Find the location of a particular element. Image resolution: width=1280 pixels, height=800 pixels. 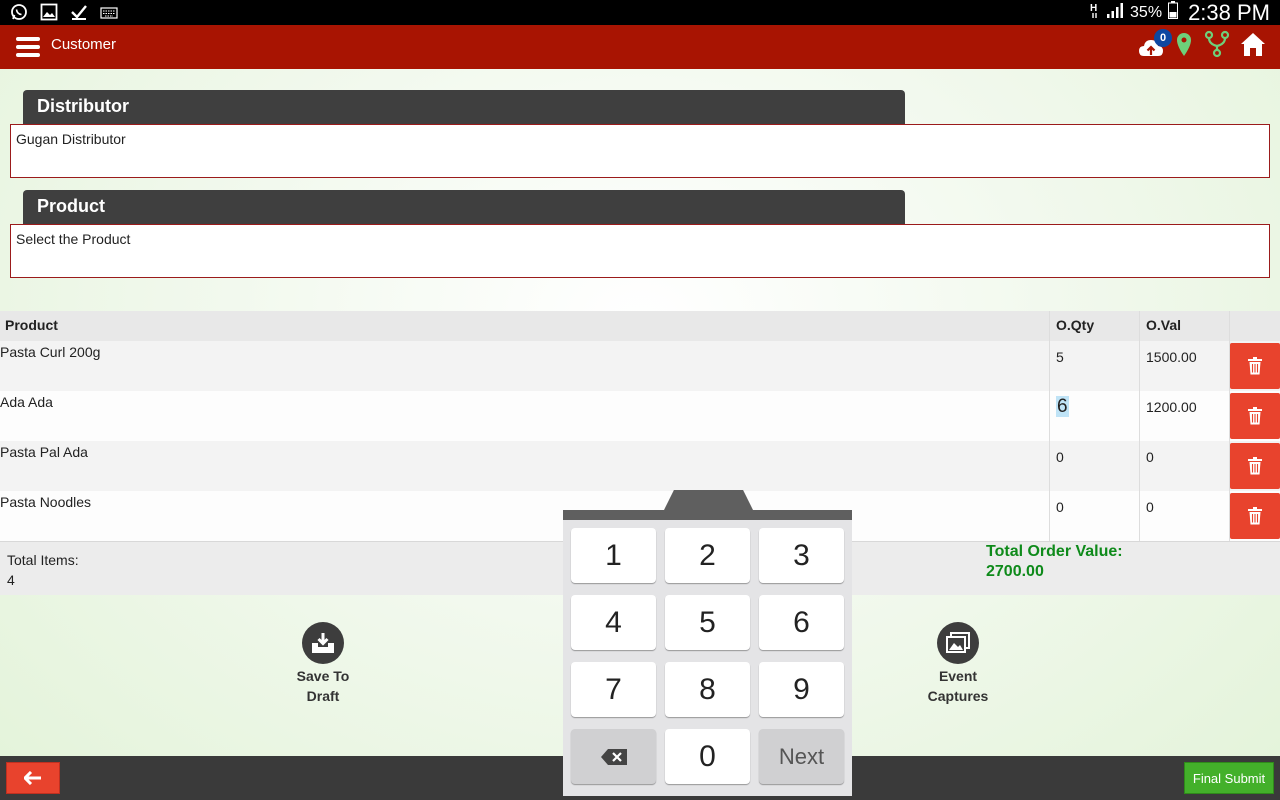

table-row: Pasta Curl 200g 5 1500.00 is located at coordinates (640, 366).